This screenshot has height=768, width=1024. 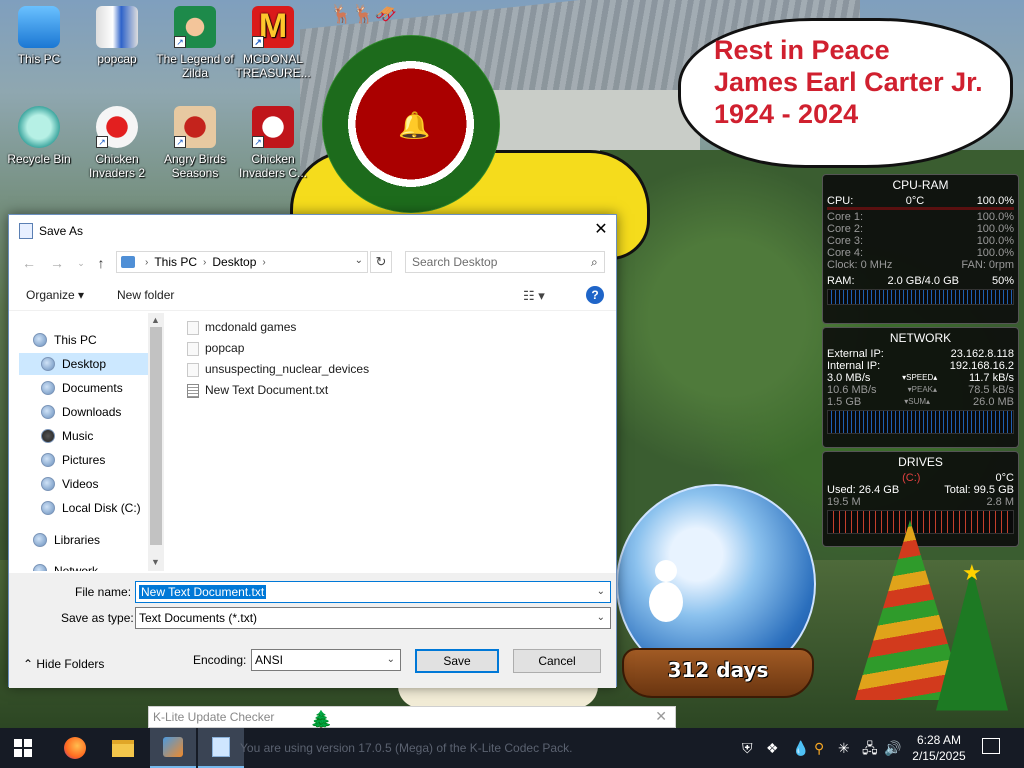 I want to click on action-center-security-icon: ⛨, so click(x=747, y=748).